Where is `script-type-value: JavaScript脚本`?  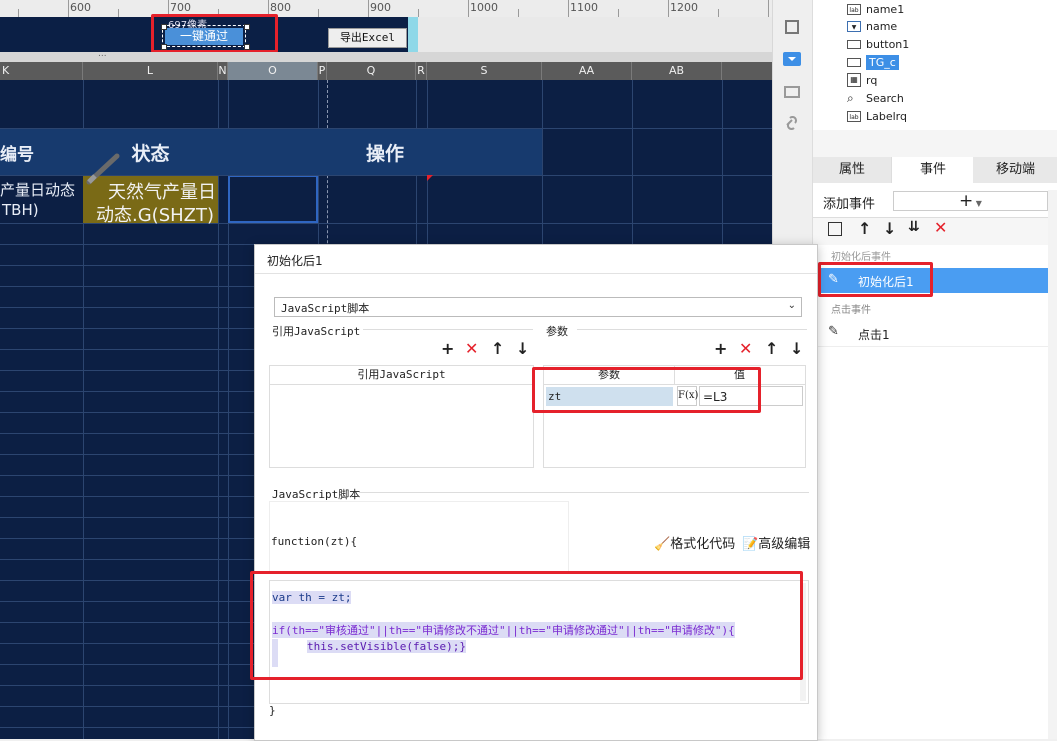 script-type-value: JavaScript脚本 is located at coordinates (325, 308).